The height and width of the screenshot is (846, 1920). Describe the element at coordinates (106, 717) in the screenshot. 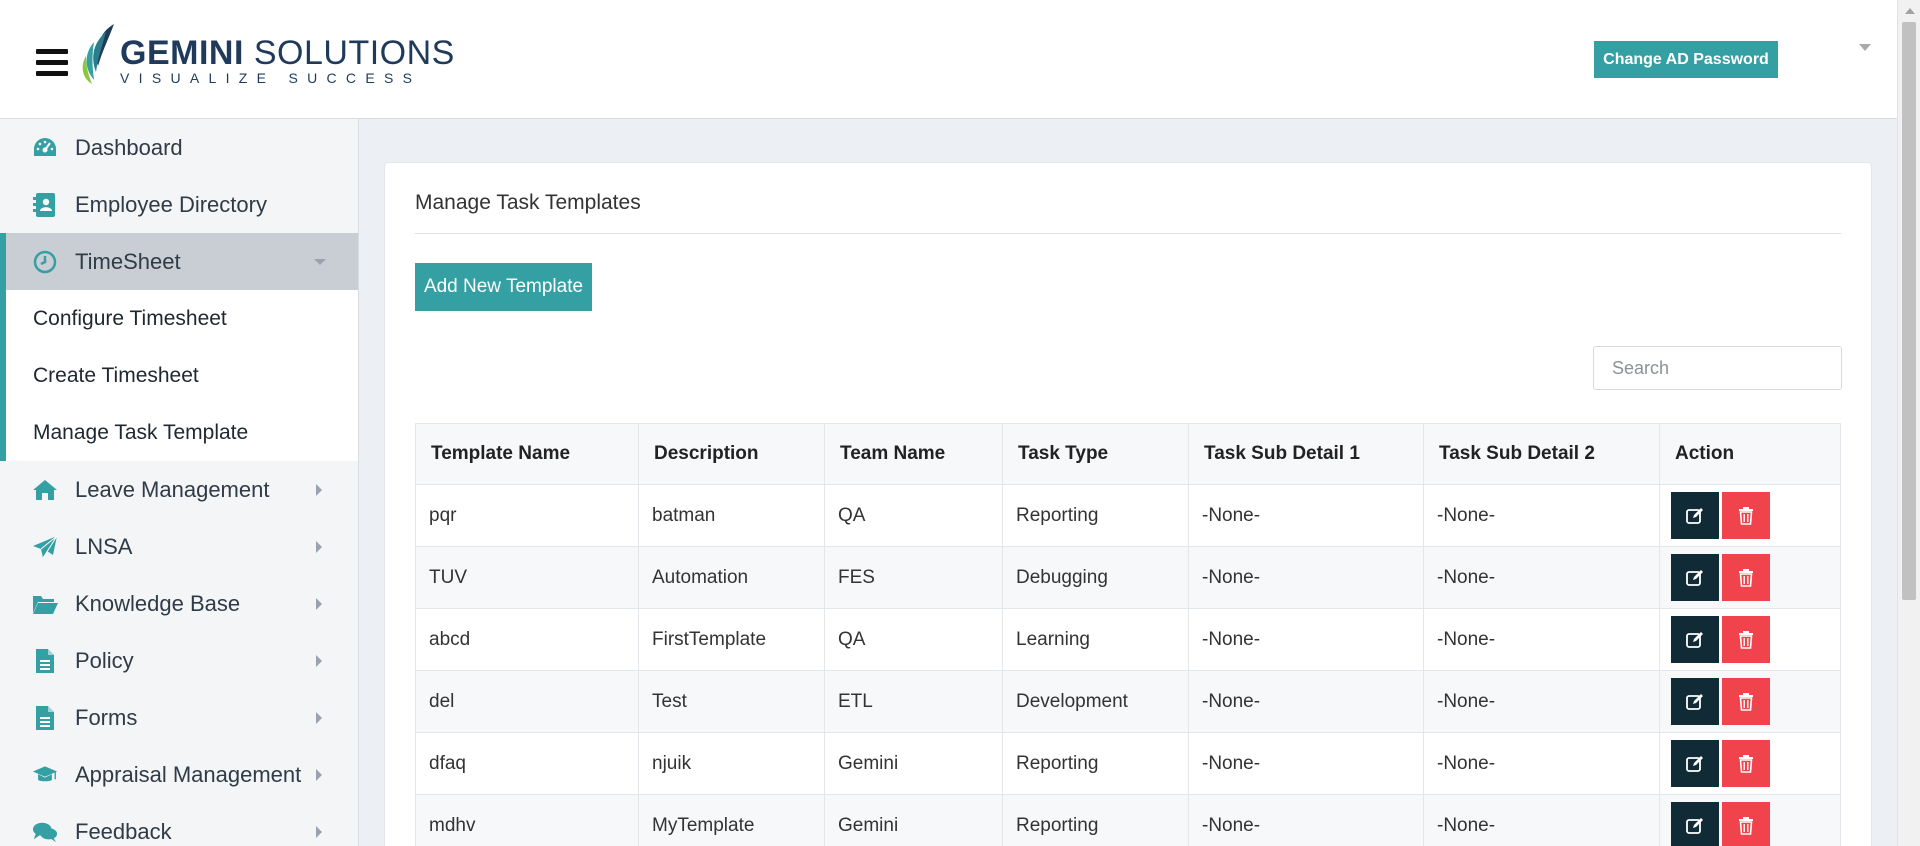

I see `sidebar-item-label: Forms` at that location.